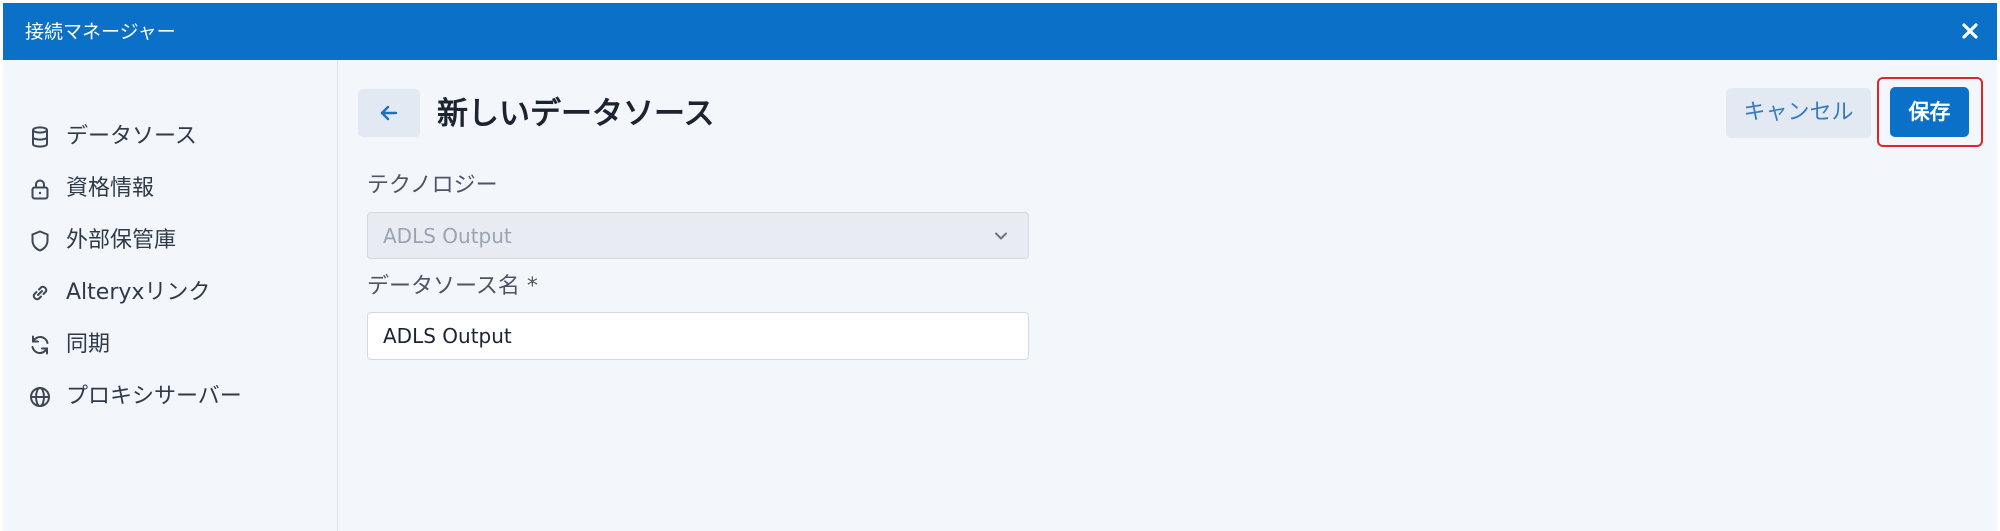 This screenshot has height=531, width=2000. I want to click on sidebar-item-label: 外部保管庫, so click(121, 240).